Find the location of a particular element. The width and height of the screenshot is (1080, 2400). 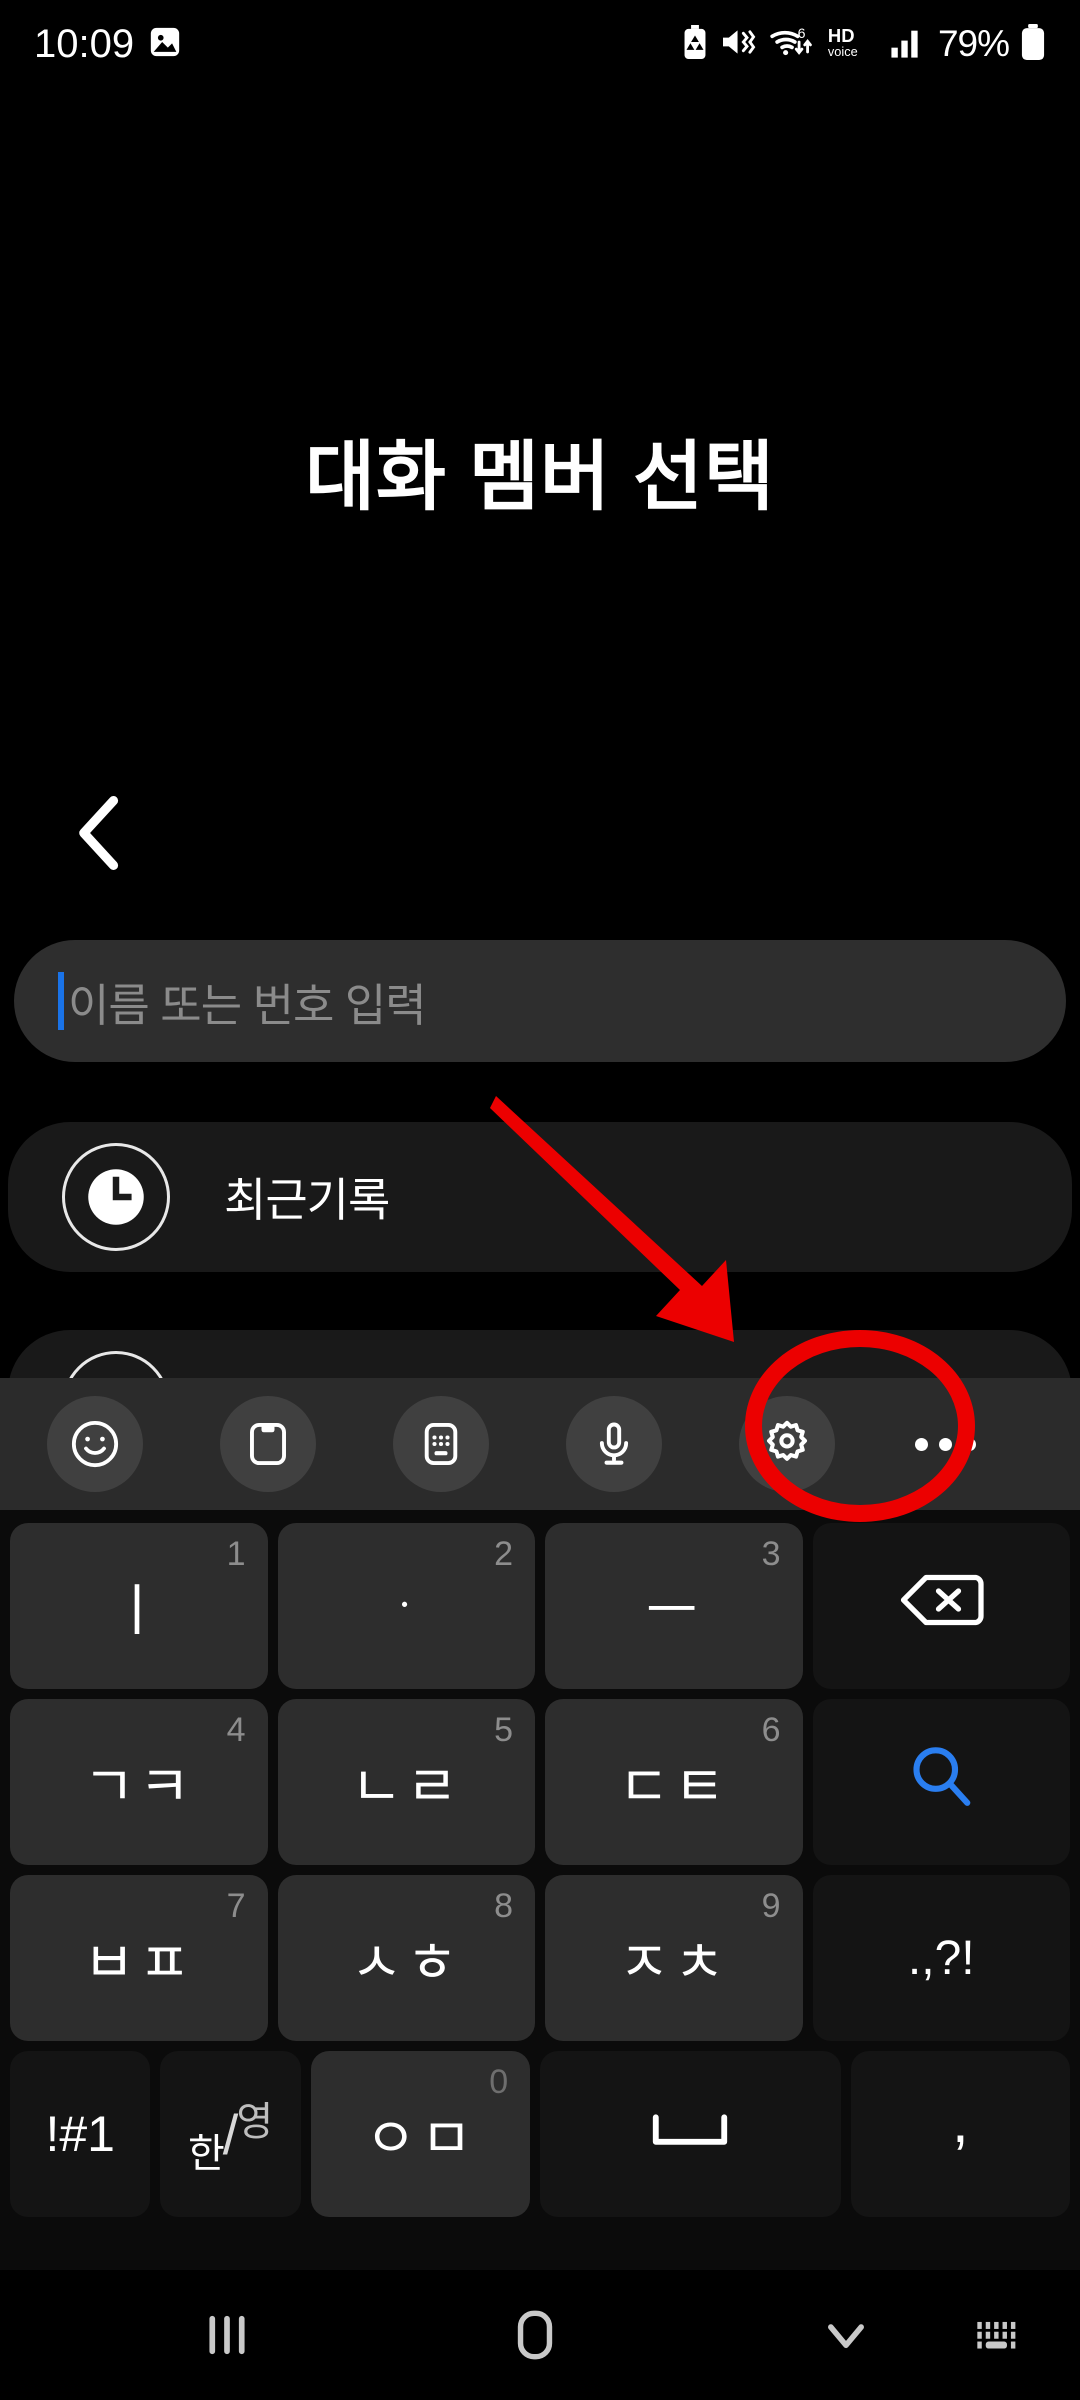

space-icon is located at coordinates (690, 2134).